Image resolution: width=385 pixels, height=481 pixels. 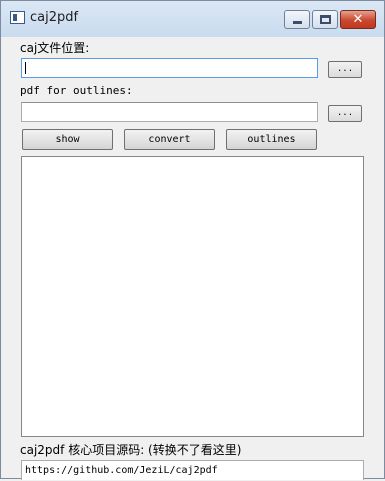 I want to click on outlines-button: outlines, so click(x=271, y=139).